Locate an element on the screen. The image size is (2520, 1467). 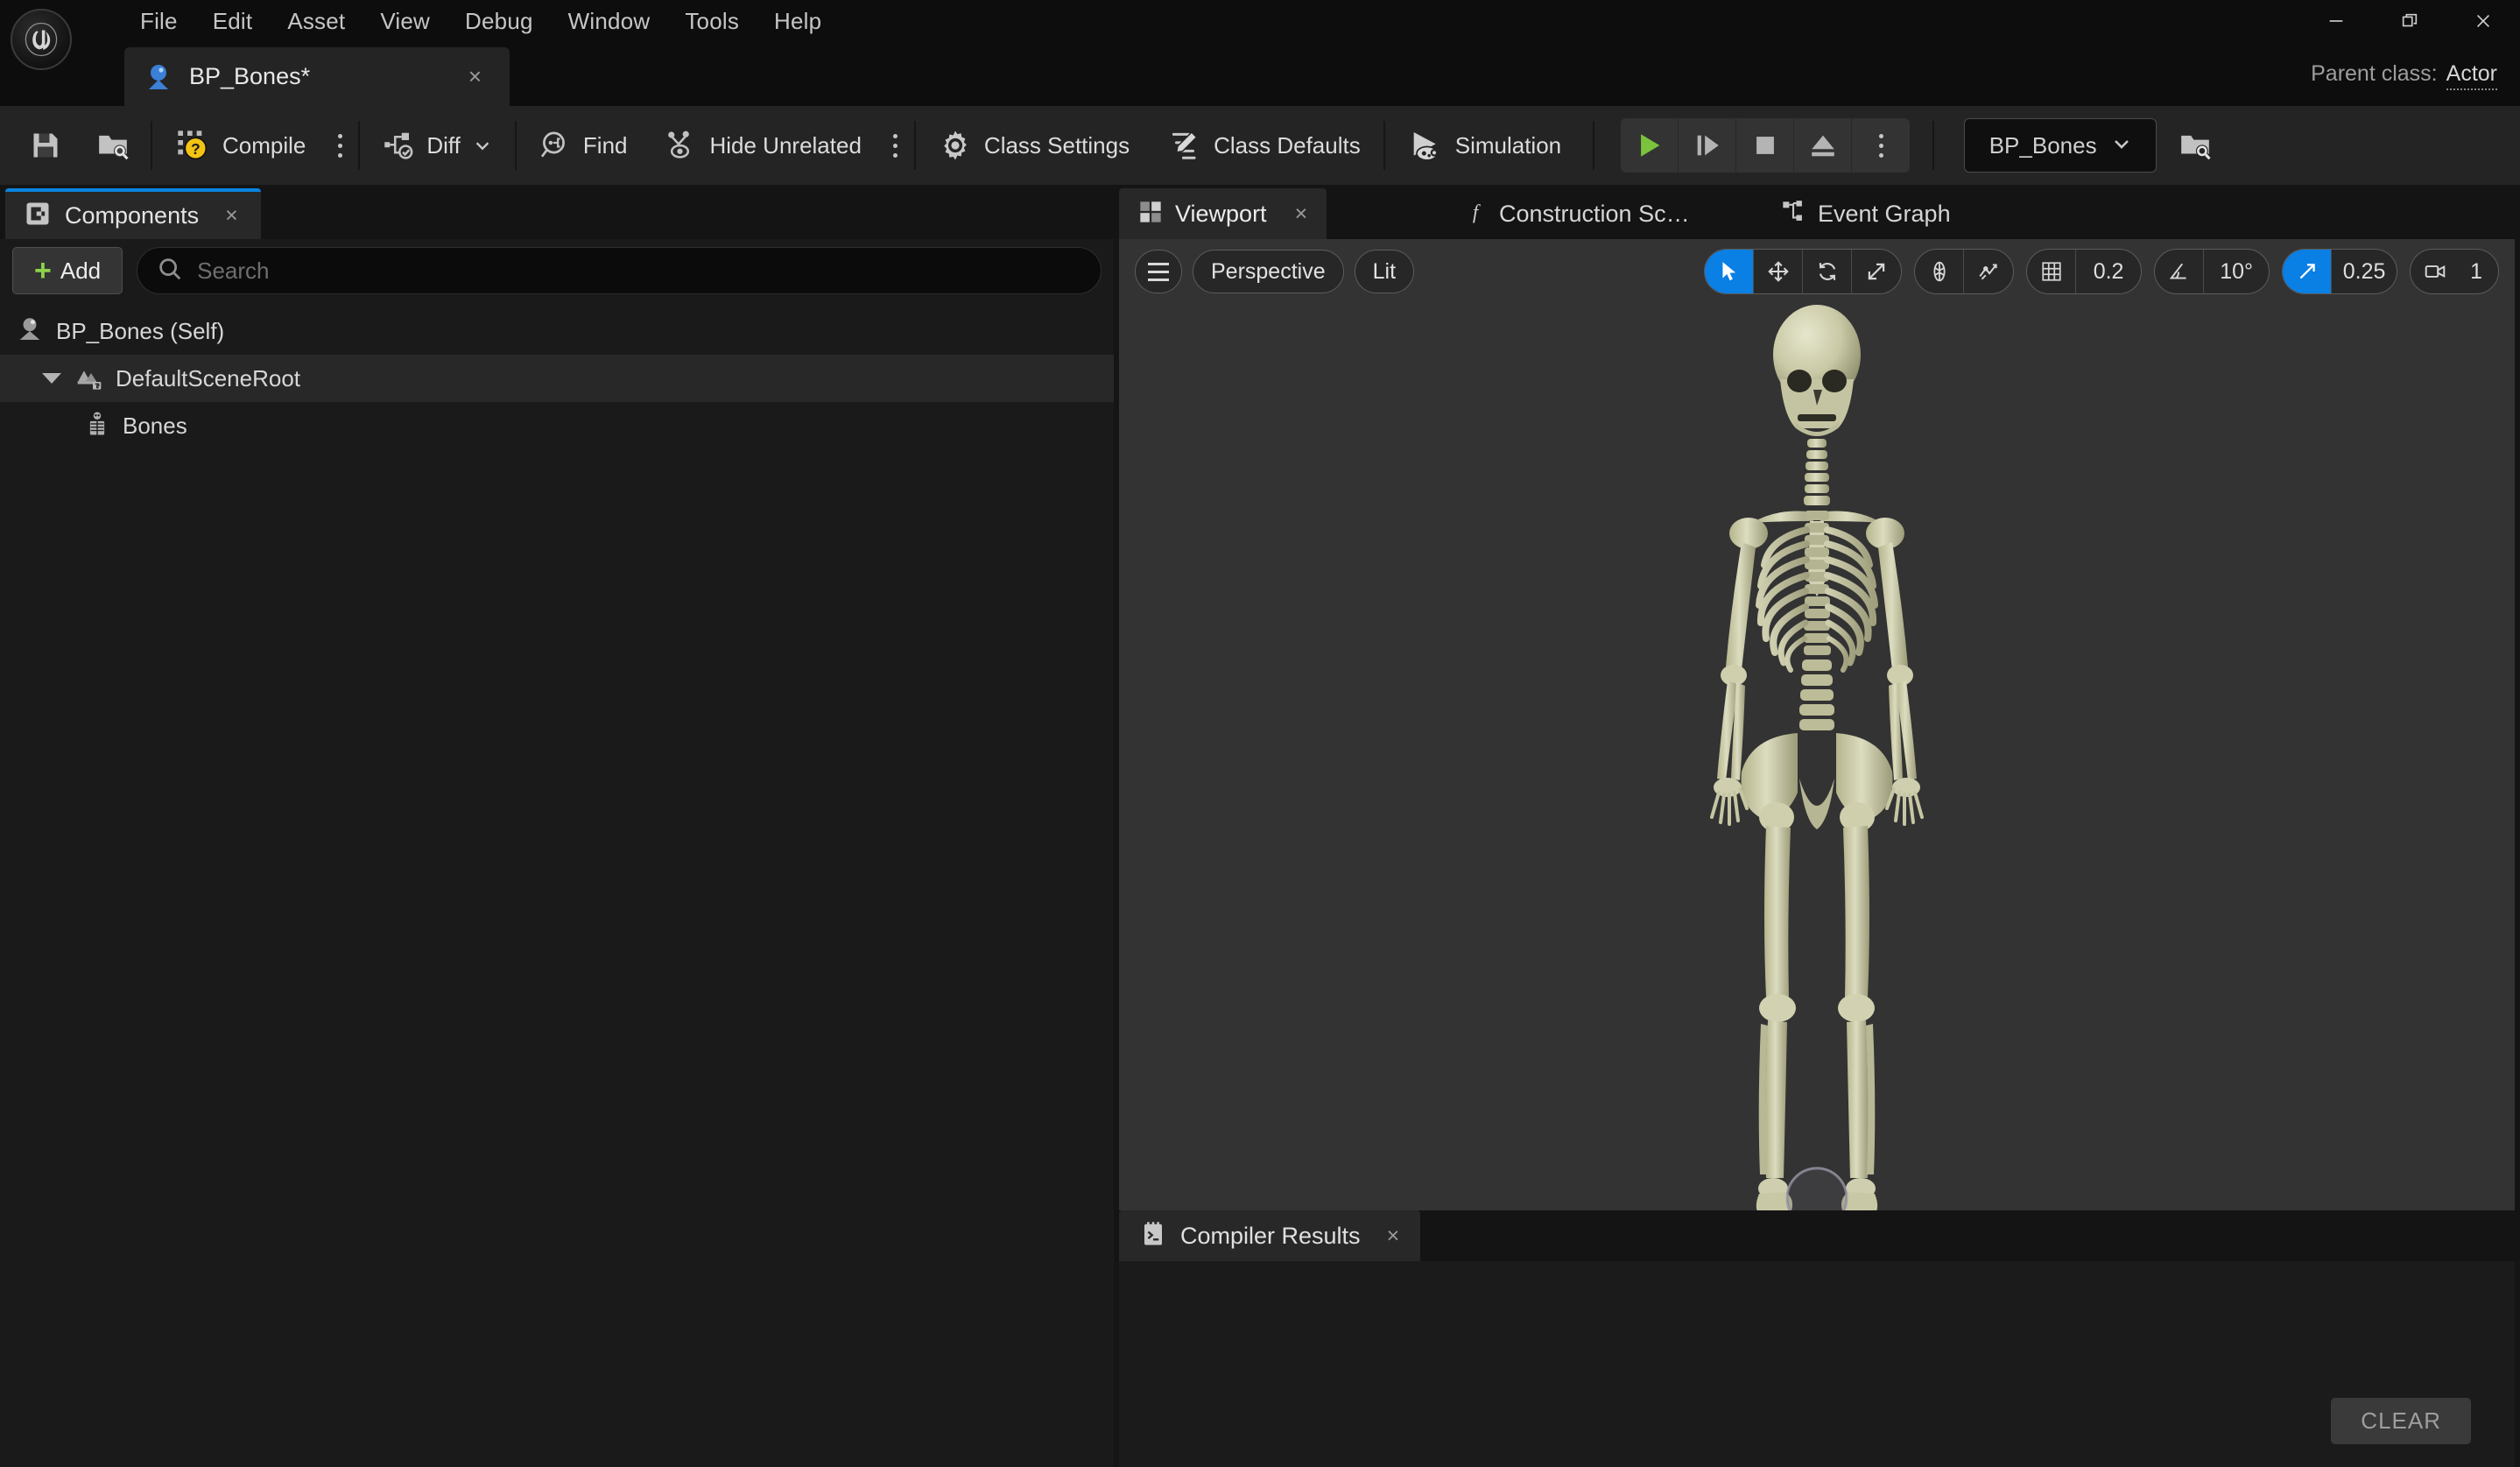
play-options-menu is located at coordinates (1881, 145).